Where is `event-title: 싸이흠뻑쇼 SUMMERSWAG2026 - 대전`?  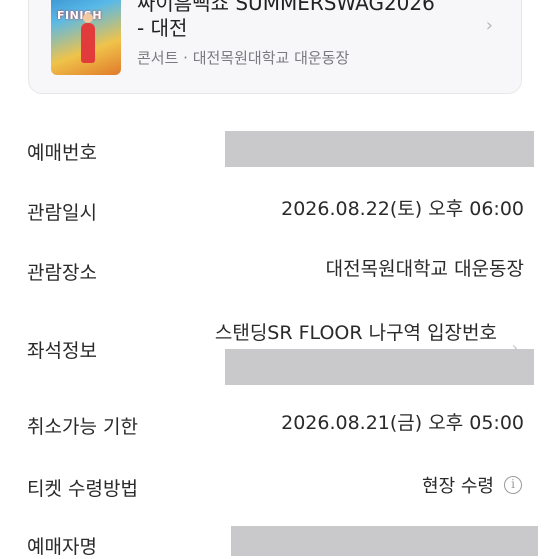
event-title: 싸이흠뻑쇼 SUMMERSWAG2026 - 대전 is located at coordinates (286, 20).